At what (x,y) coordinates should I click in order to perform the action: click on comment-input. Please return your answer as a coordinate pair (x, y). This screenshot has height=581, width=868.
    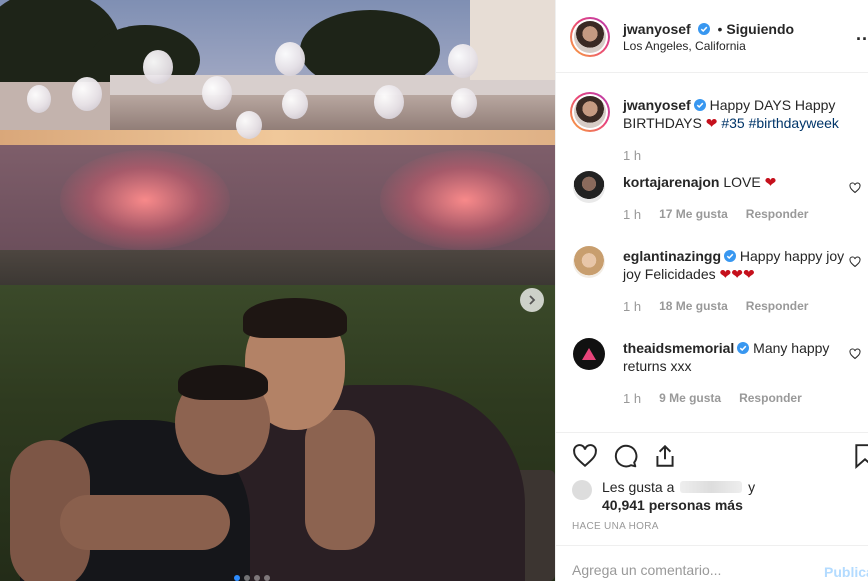
    Looking at the image, I should click on (687, 570).